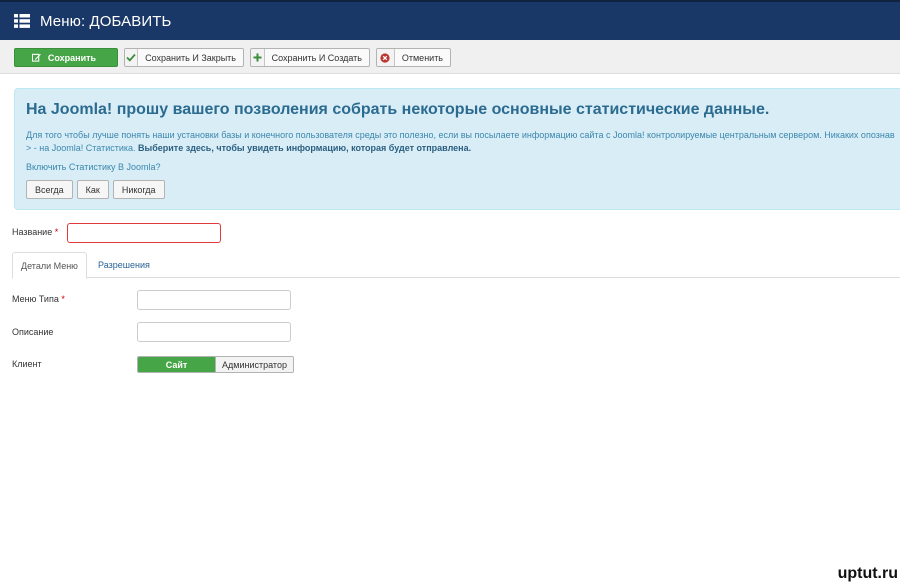  What do you see at coordinates (214, 300) in the screenshot?
I see `menu-type-input` at bounding box center [214, 300].